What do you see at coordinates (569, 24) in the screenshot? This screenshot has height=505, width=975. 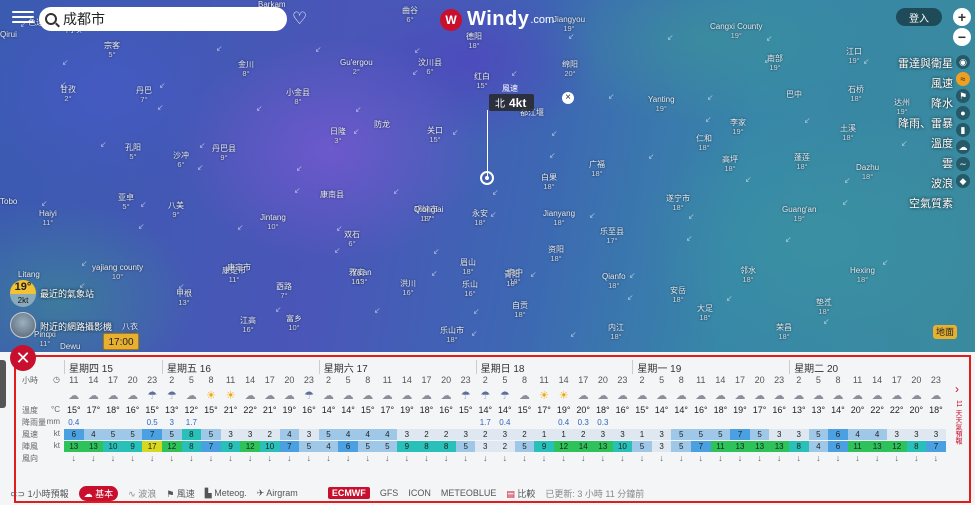 I see `map-place-label: Jiangyou 19°` at bounding box center [569, 24].